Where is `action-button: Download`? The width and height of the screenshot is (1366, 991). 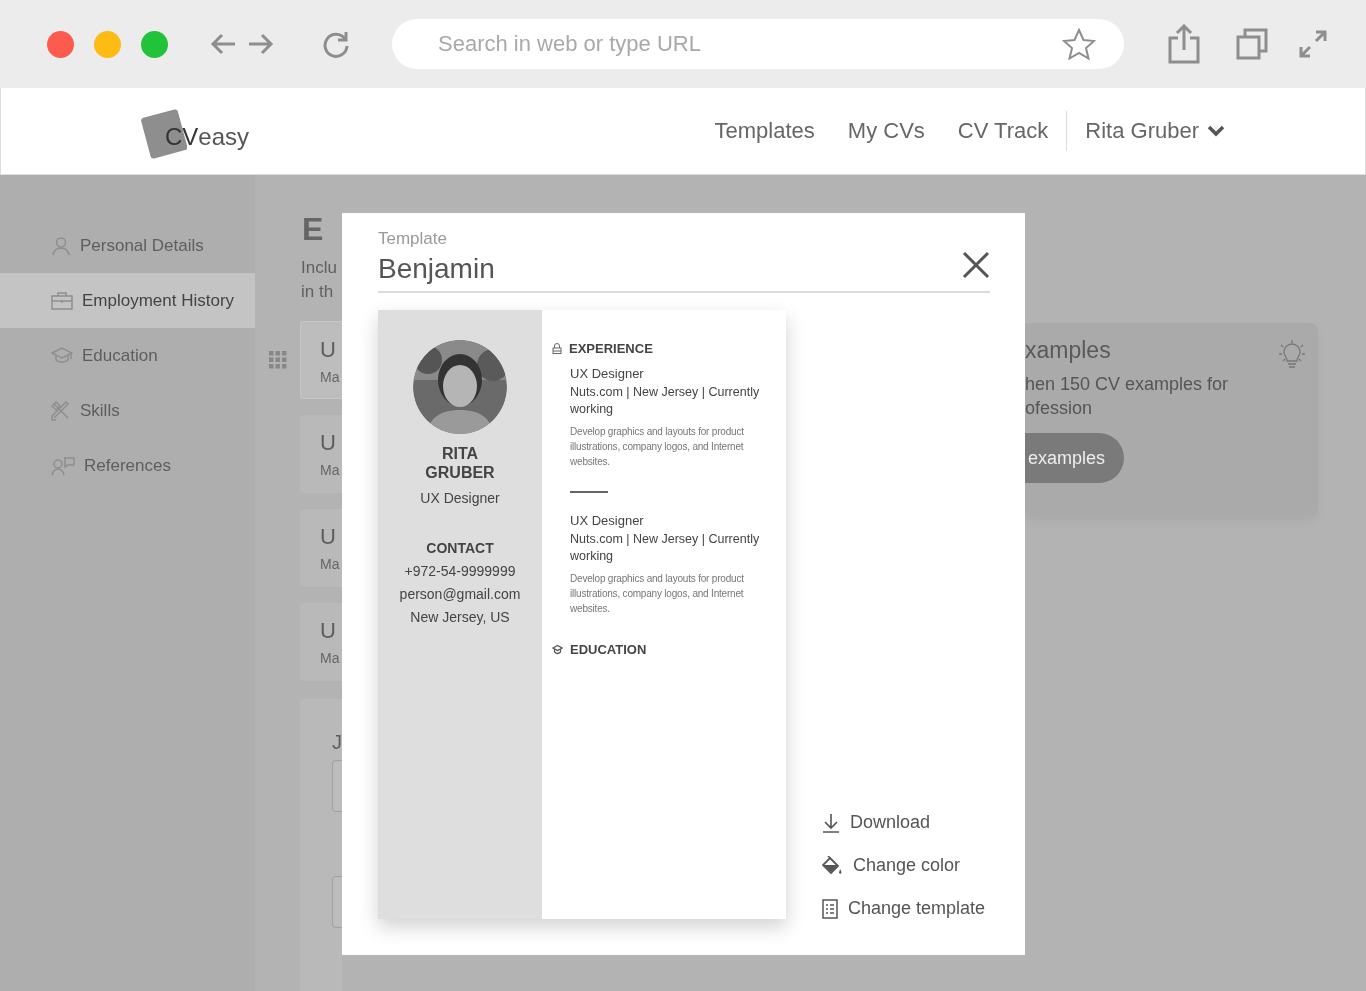
action-button: Download is located at coordinates (904, 822).